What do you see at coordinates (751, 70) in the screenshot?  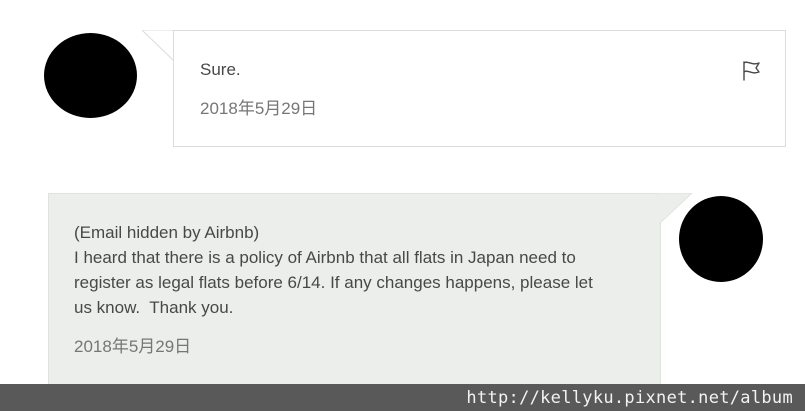 I see `flag-icon` at bounding box center [751, 70].